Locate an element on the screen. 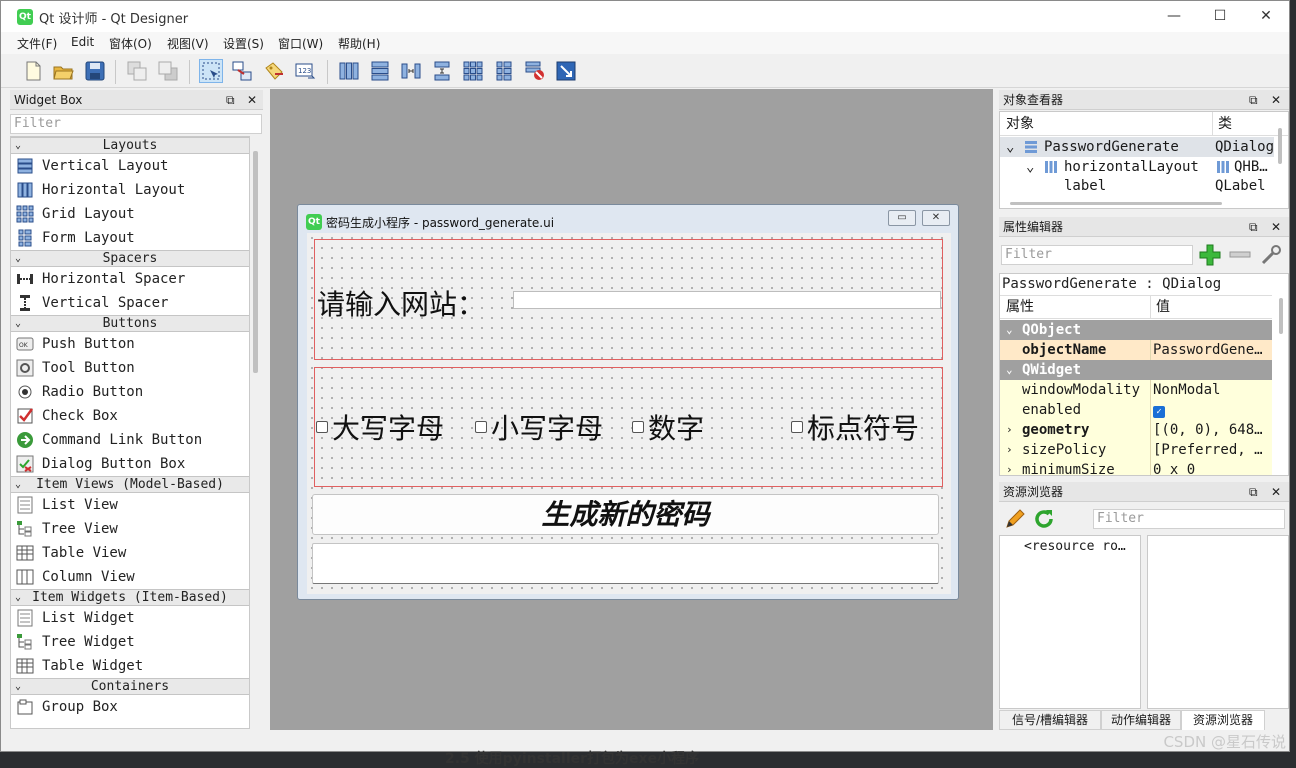 The image size is (1296, 768). widget-item: Grid Layout is located at coordinates (130, 214).